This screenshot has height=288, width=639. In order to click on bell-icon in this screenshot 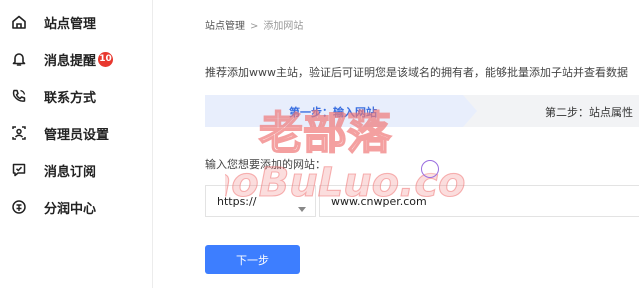, I will do `click(19, 59)`.